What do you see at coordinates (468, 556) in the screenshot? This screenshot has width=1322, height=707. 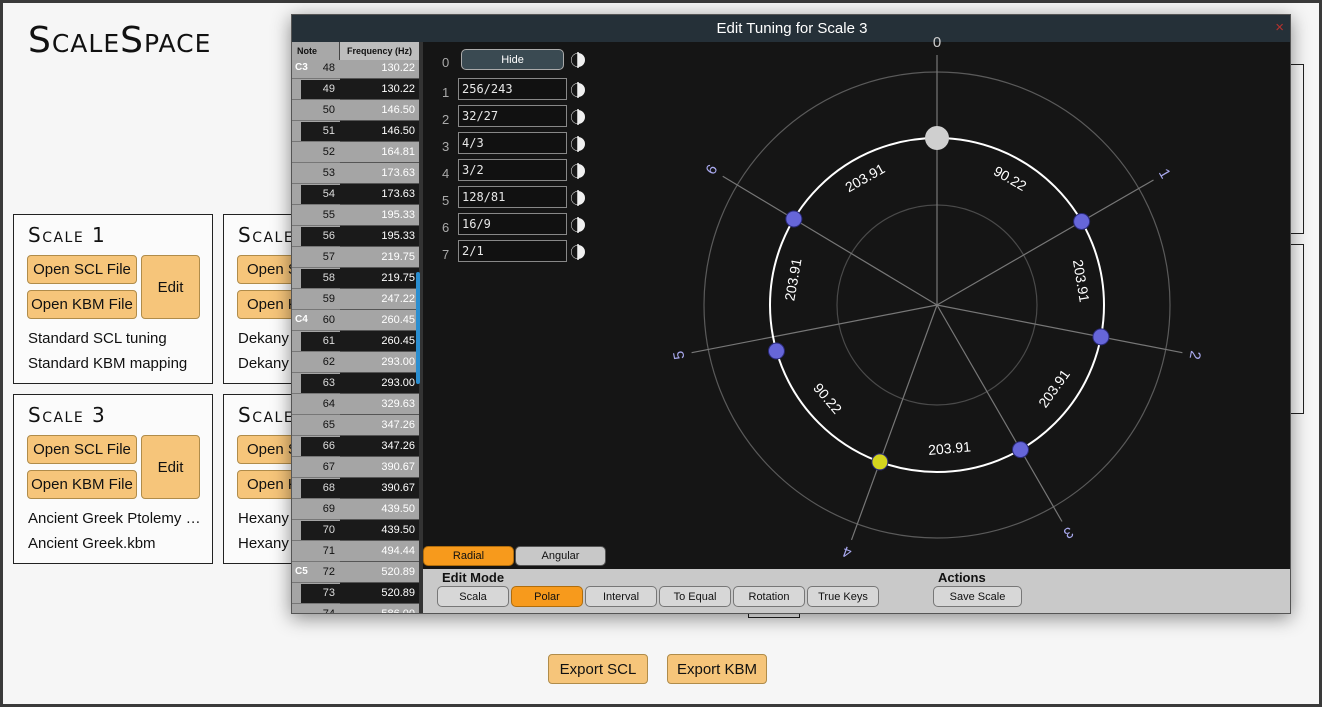 I see `radial-toggle-button: Radial` at bounding box center [468, 556].